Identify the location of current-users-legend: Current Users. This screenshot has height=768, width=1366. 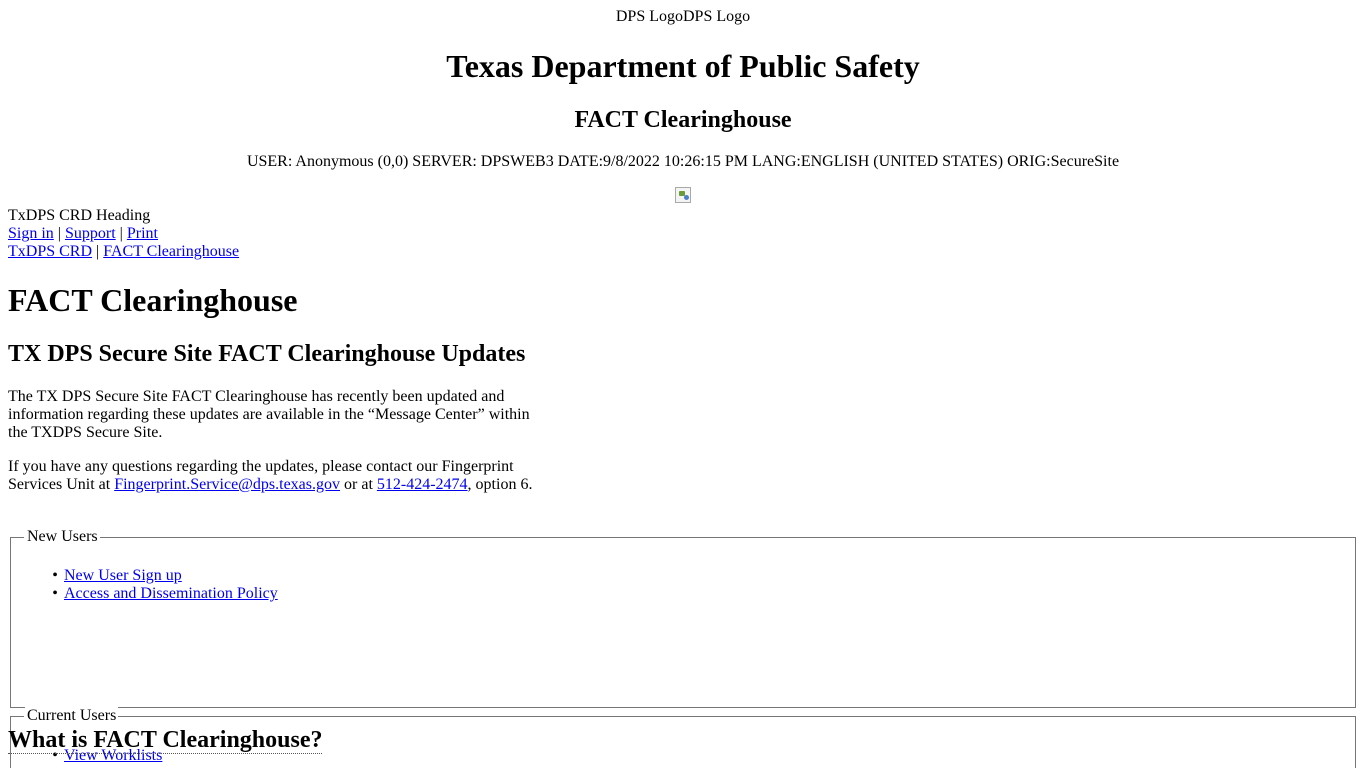
(72, 716).